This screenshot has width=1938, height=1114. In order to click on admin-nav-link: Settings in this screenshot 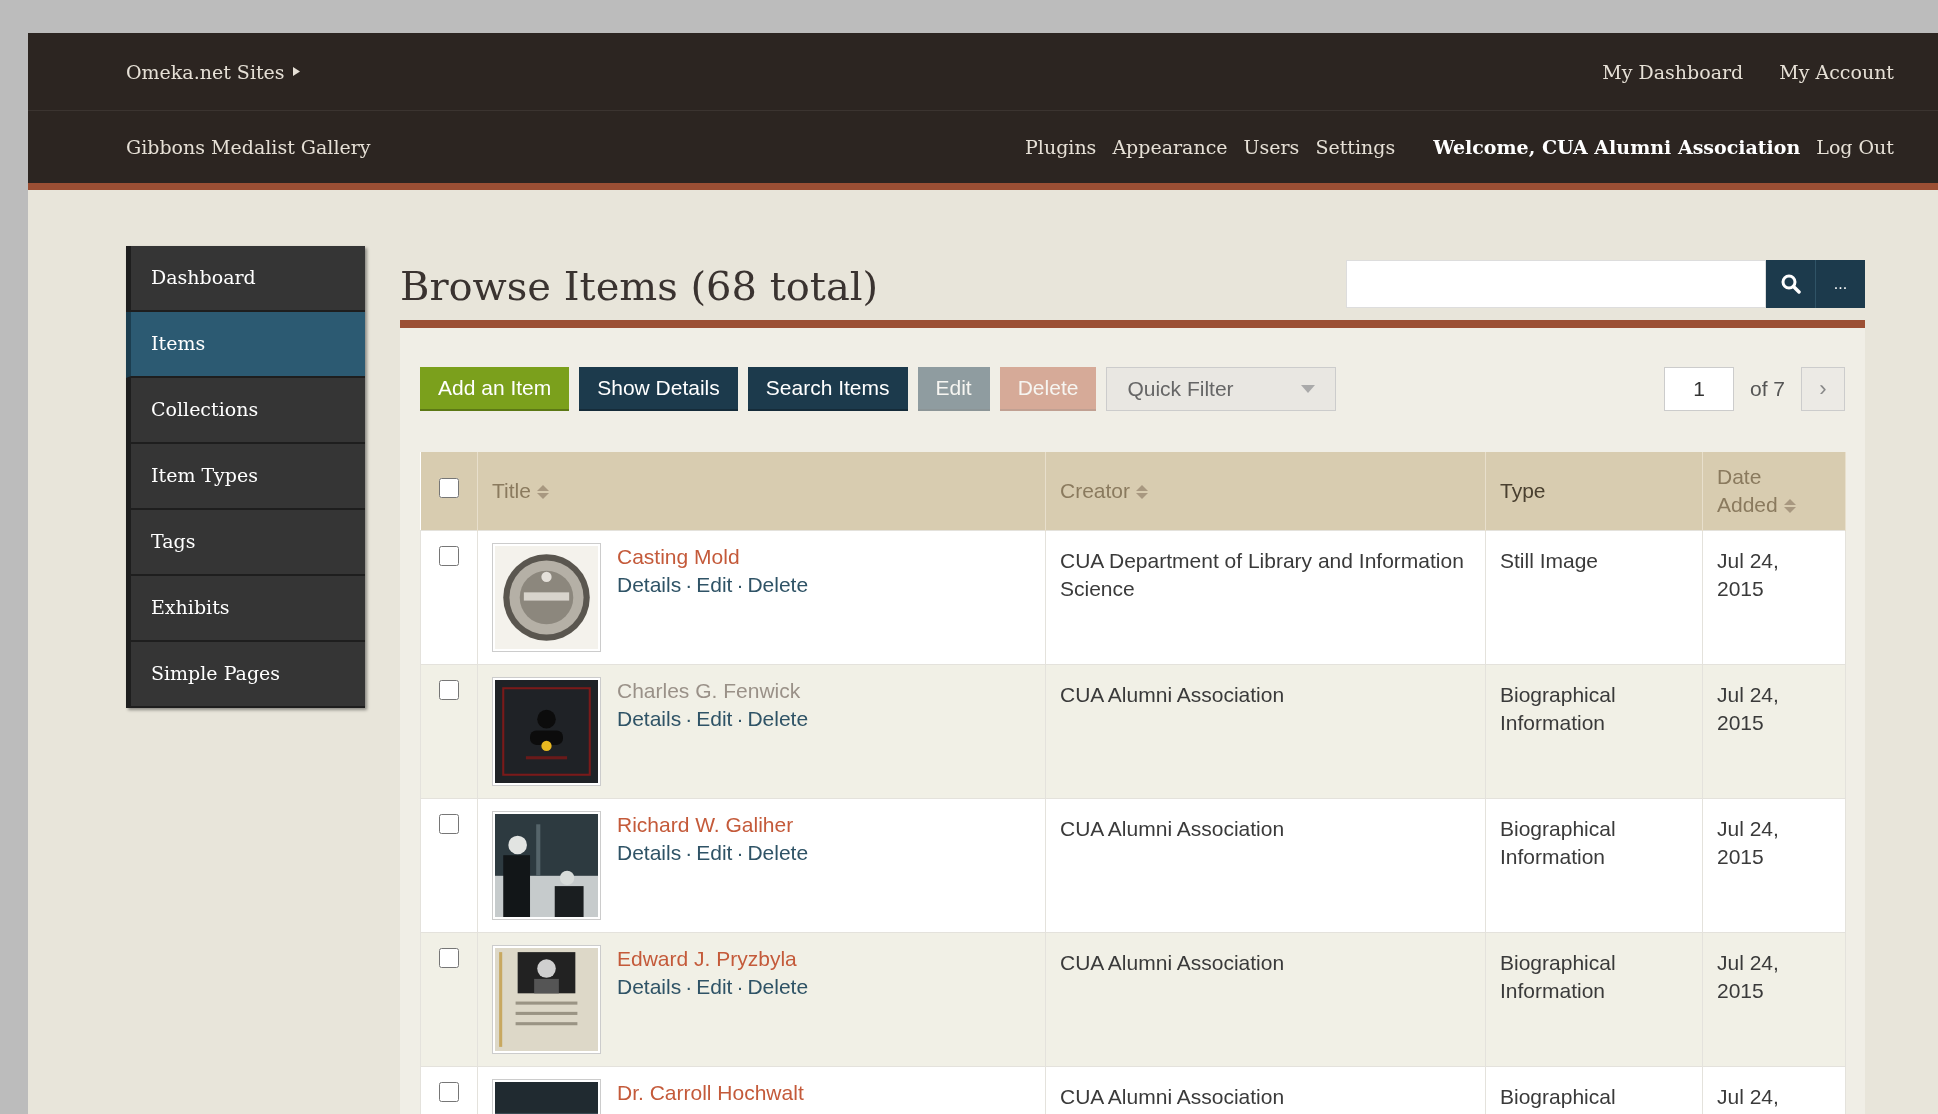, I will do `click(1355, 147)`.